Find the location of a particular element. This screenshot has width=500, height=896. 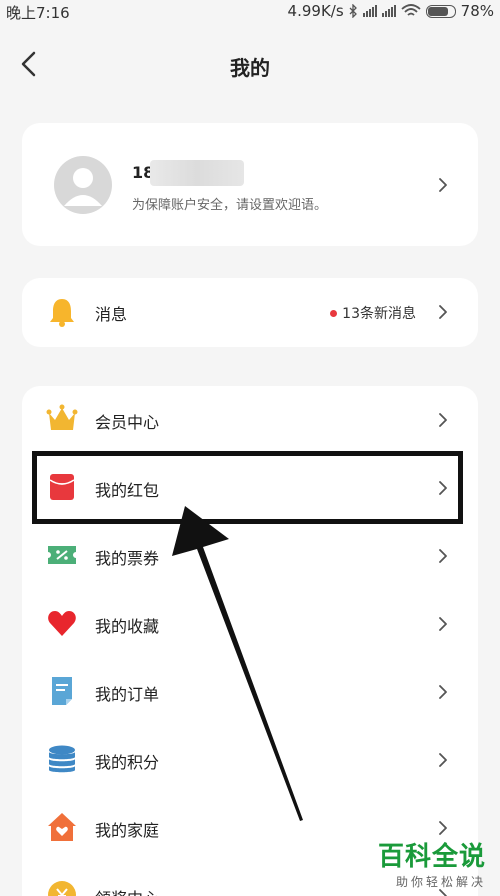

pointer-arrow-annotation is located at coordinates (237, 663).